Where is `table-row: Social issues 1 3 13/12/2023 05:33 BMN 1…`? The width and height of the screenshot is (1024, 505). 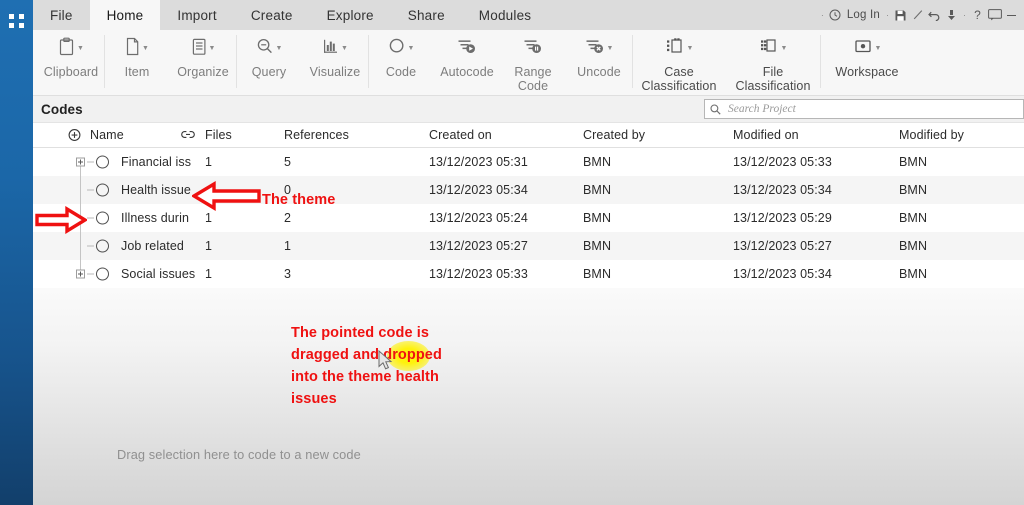
table-row: Social issues 1 3 13/12/2023 05:33 BMN 1… is located at coordinates (528, 274).